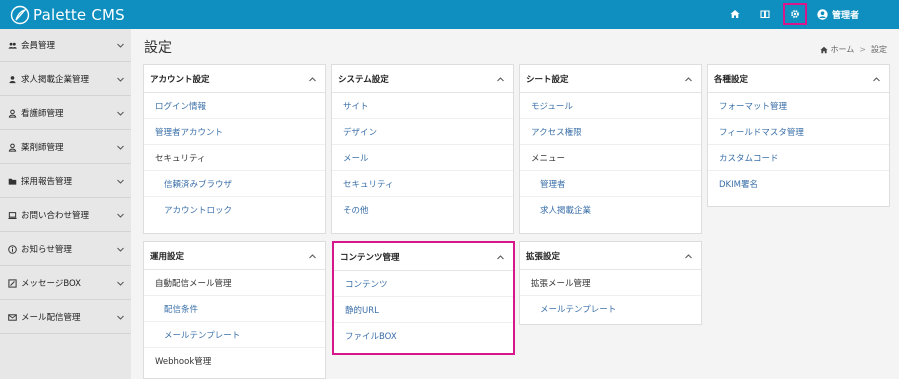 The height and width of the screenshot is (379, 899). What do you see at coordinates (610, 158) in the screenshot?
I see `group-menu: メニュー` at bounding box center [610, 158].